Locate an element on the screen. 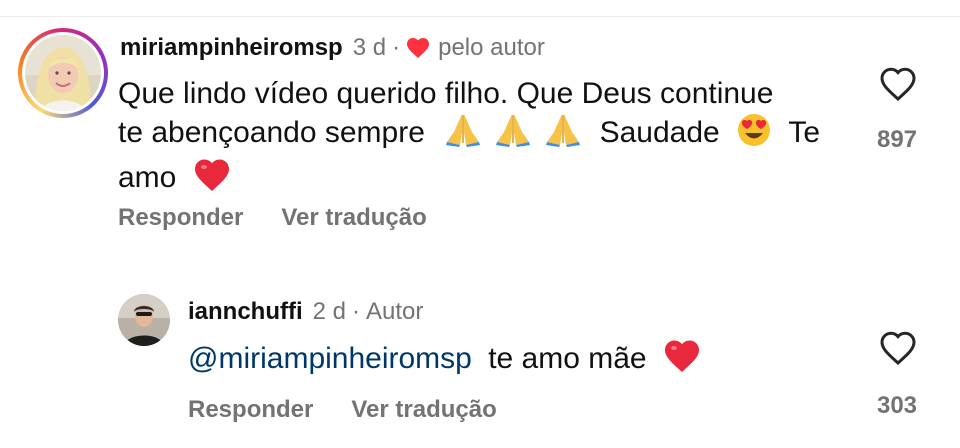 This screenshot has width=960, height=448. username: iannchuffi is located at coordinates (245, 312).